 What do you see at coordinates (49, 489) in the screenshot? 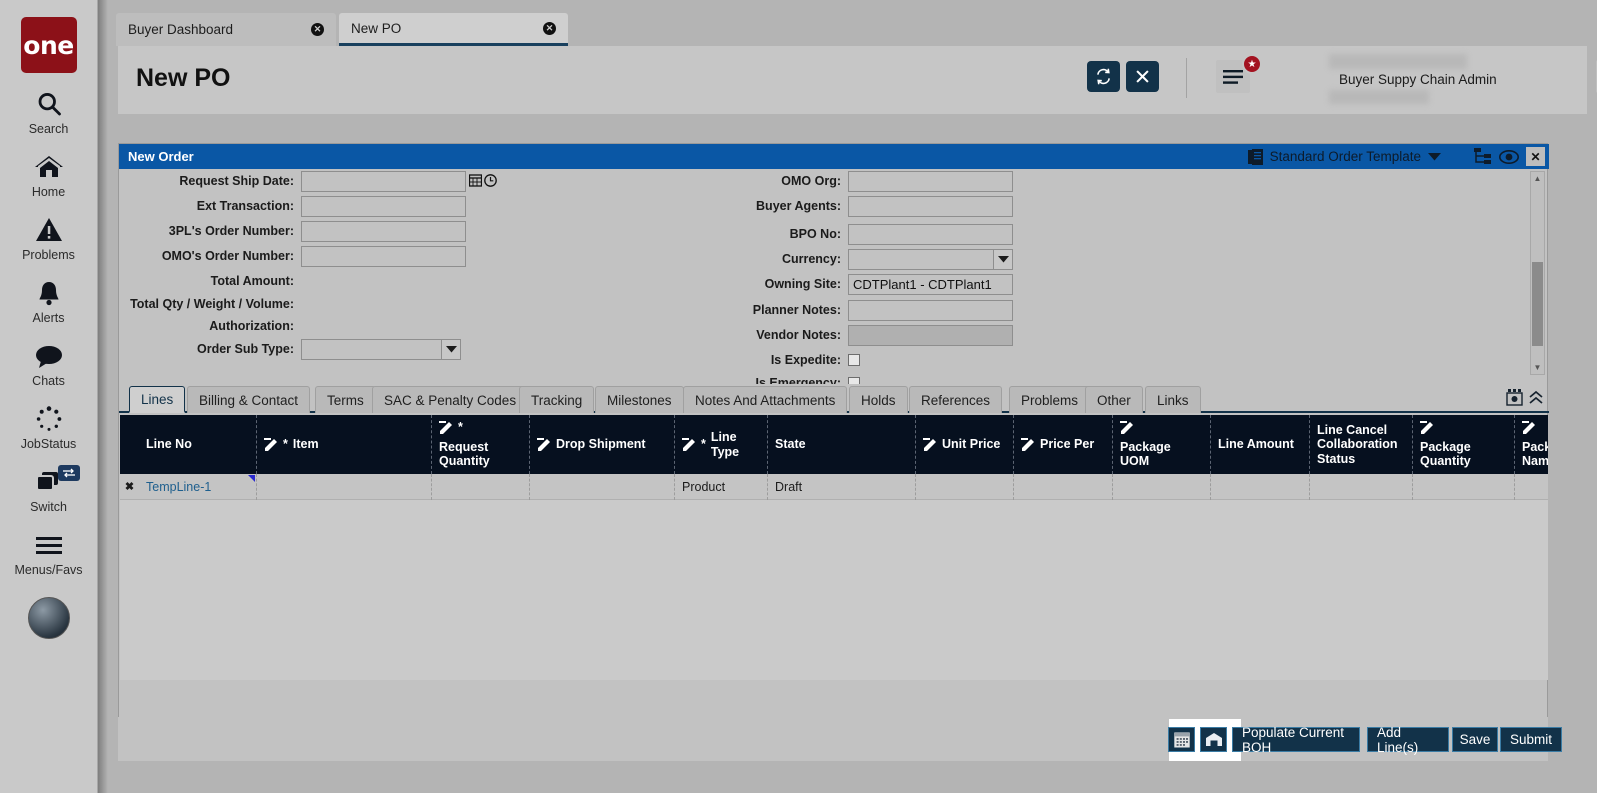
I see `sidebar-item-switch: Switch` at bounding box center [49, 489].